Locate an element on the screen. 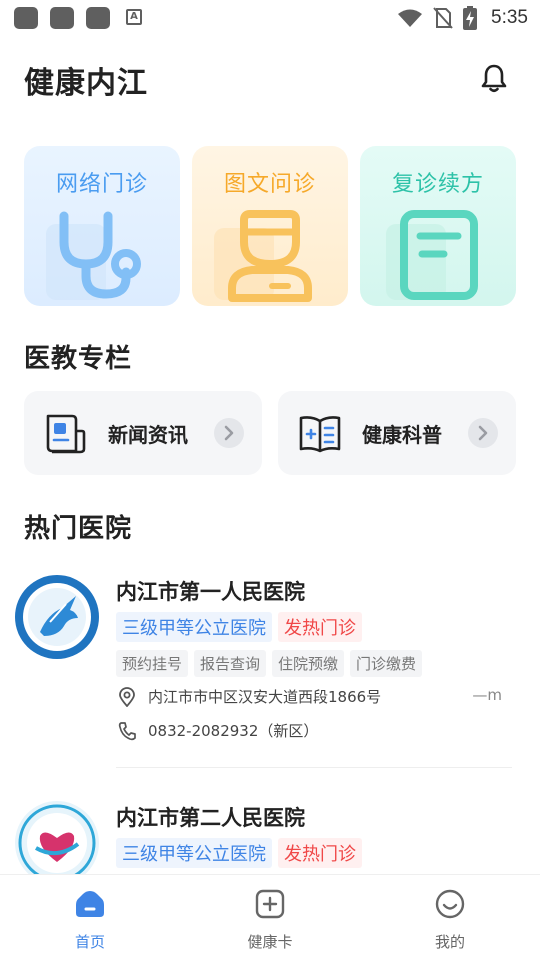 This screenshot has height=960, width=540. nav-health-card-label: 健康卡 is located at coordinates (270, 942).